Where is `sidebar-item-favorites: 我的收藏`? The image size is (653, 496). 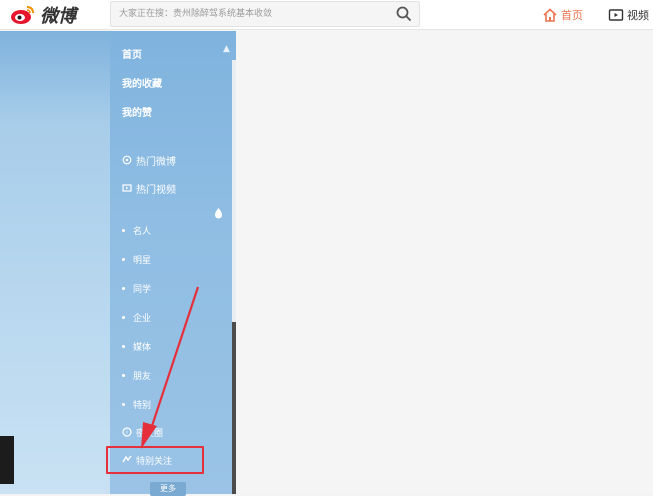 sidebar-item-favorites: 我的收藏 is located at coordinates (142, 82).